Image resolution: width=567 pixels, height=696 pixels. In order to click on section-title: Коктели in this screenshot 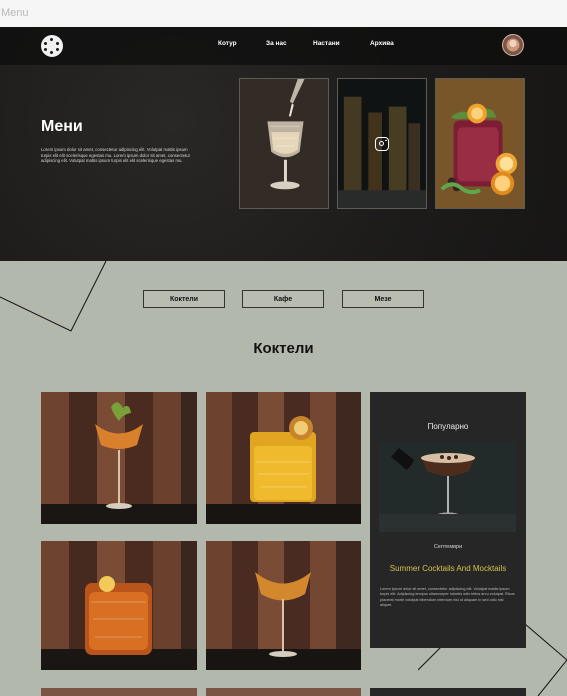, I will do `click(283, 348)`.